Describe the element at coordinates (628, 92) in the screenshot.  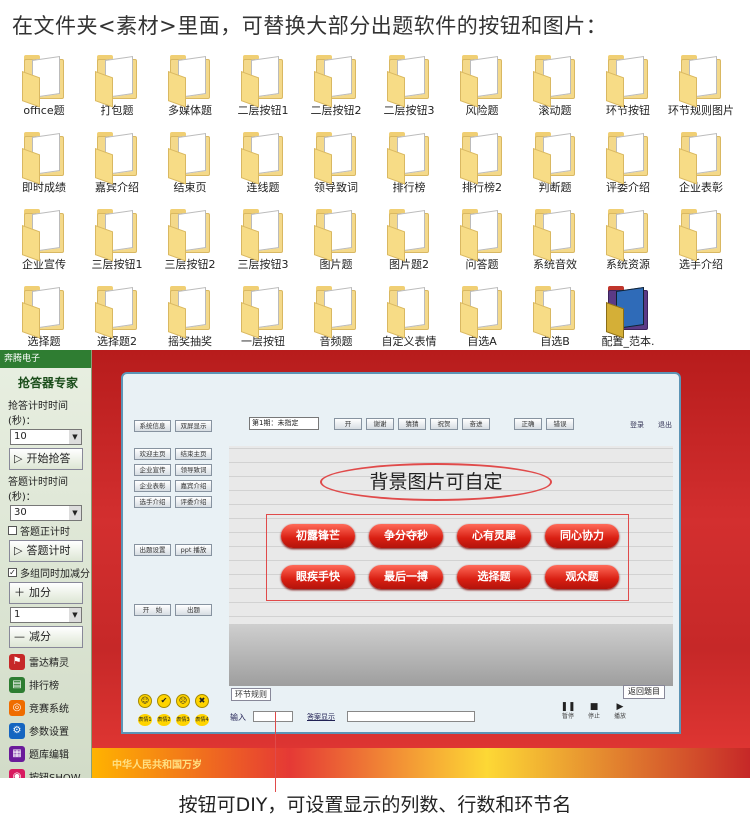
I see `folder-item: 环节按钮` at that location.